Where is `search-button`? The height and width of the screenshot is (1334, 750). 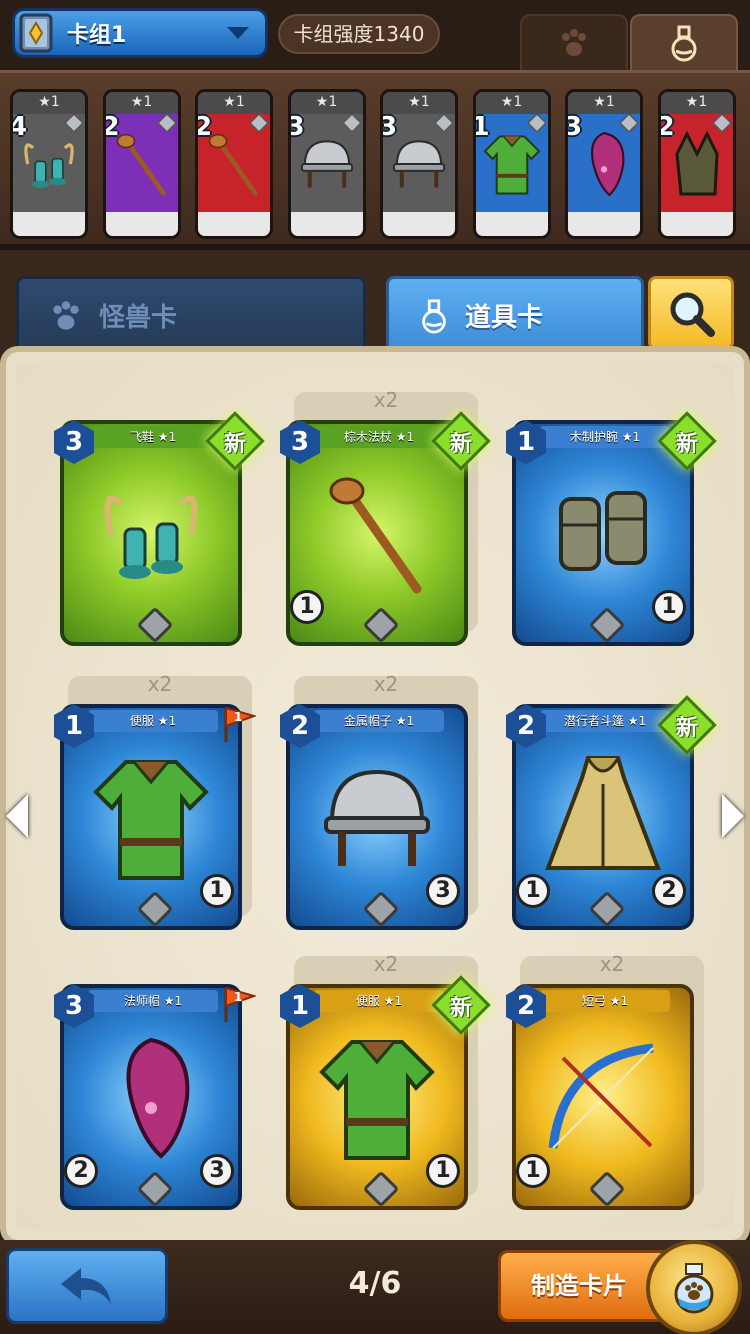 search-button is located at coordinates (691, 313).